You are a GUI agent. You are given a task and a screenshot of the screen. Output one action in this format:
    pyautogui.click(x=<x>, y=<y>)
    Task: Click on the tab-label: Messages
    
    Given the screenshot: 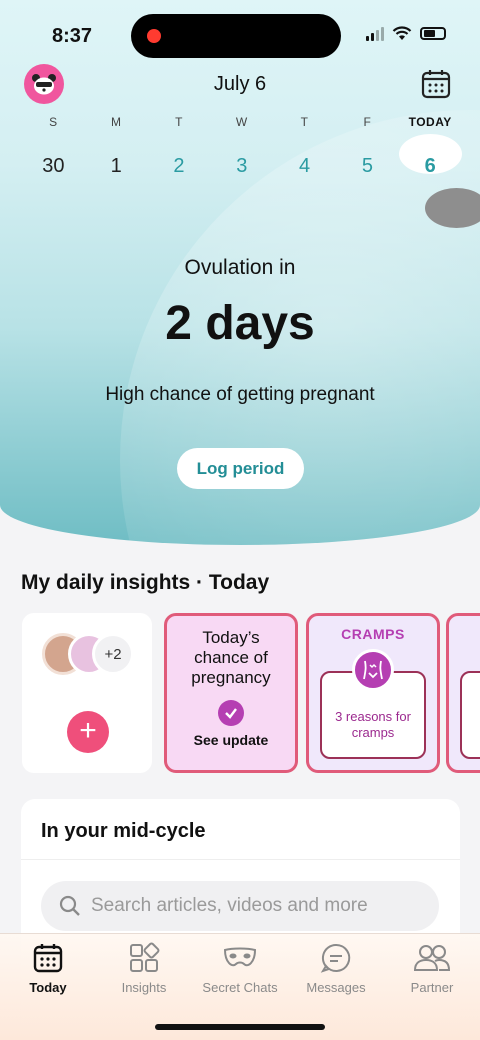 What is the action you would take?
    pyautogui.click(x=336, y=987)
    